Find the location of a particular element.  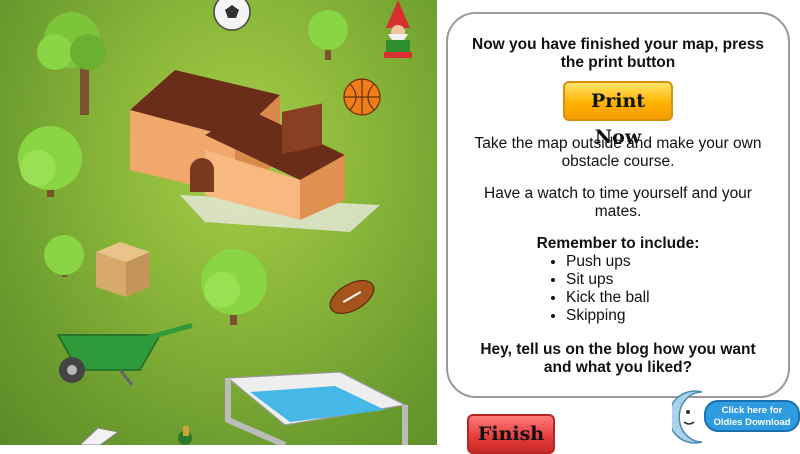

exercise-list: Push ups Sit ups Kick the ball Skipping is located at coordinates (677, 289).